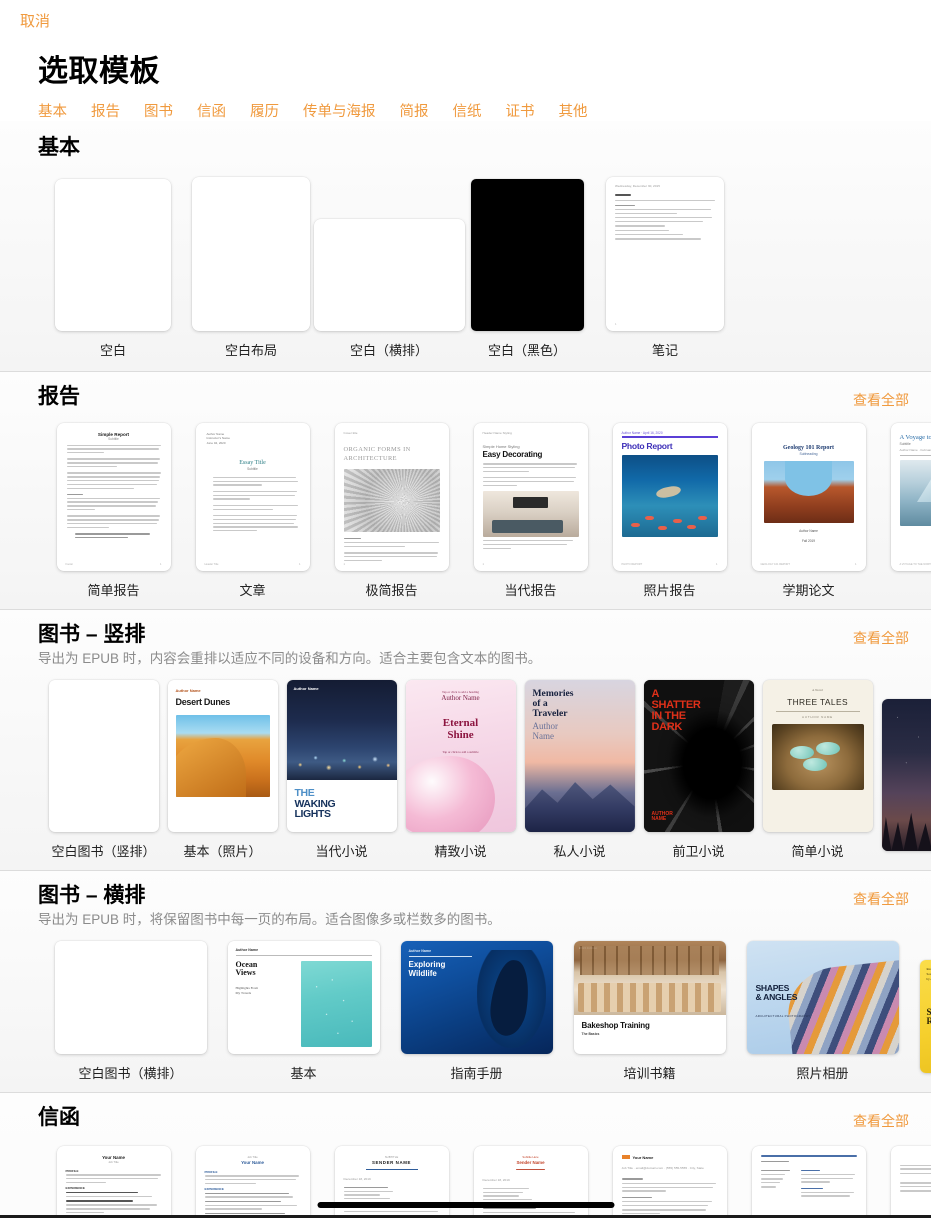 The image size is (931, 1218). I want to click on template-card-note: Wednesday, December 30, 2015 1 笔记, so click(665, 268).